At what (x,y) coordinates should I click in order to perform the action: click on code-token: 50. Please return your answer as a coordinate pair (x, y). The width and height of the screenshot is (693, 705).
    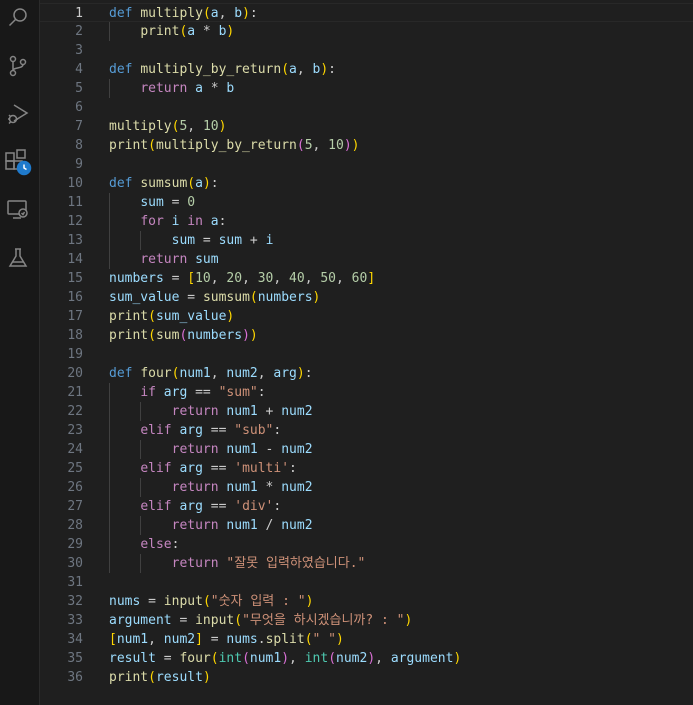
    Looking at the image, I should click on (328, 278).